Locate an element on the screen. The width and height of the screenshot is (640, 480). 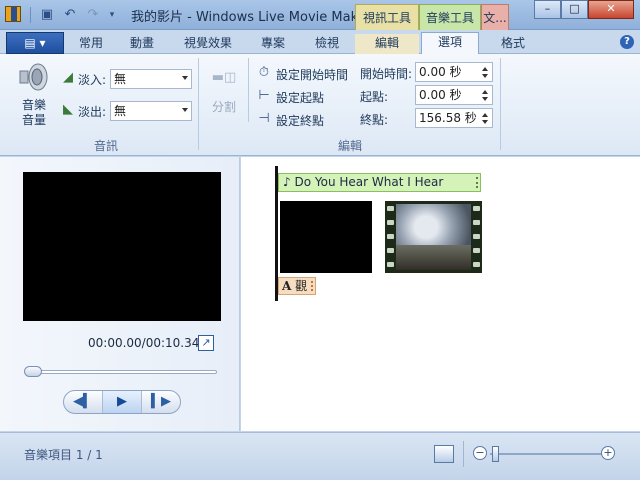
music-volume-label: 音樂音量 is located at coordinates (34, 113).